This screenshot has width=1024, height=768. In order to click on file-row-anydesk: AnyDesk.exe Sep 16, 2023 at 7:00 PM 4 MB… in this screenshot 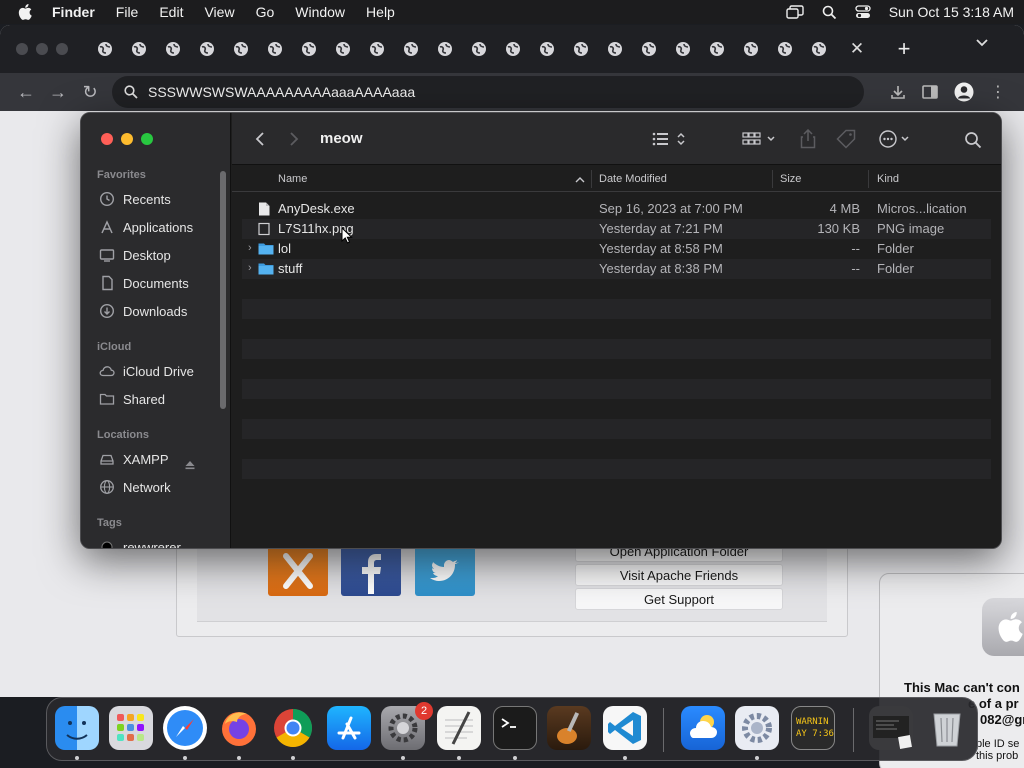, I will do `click(616, 209)`.